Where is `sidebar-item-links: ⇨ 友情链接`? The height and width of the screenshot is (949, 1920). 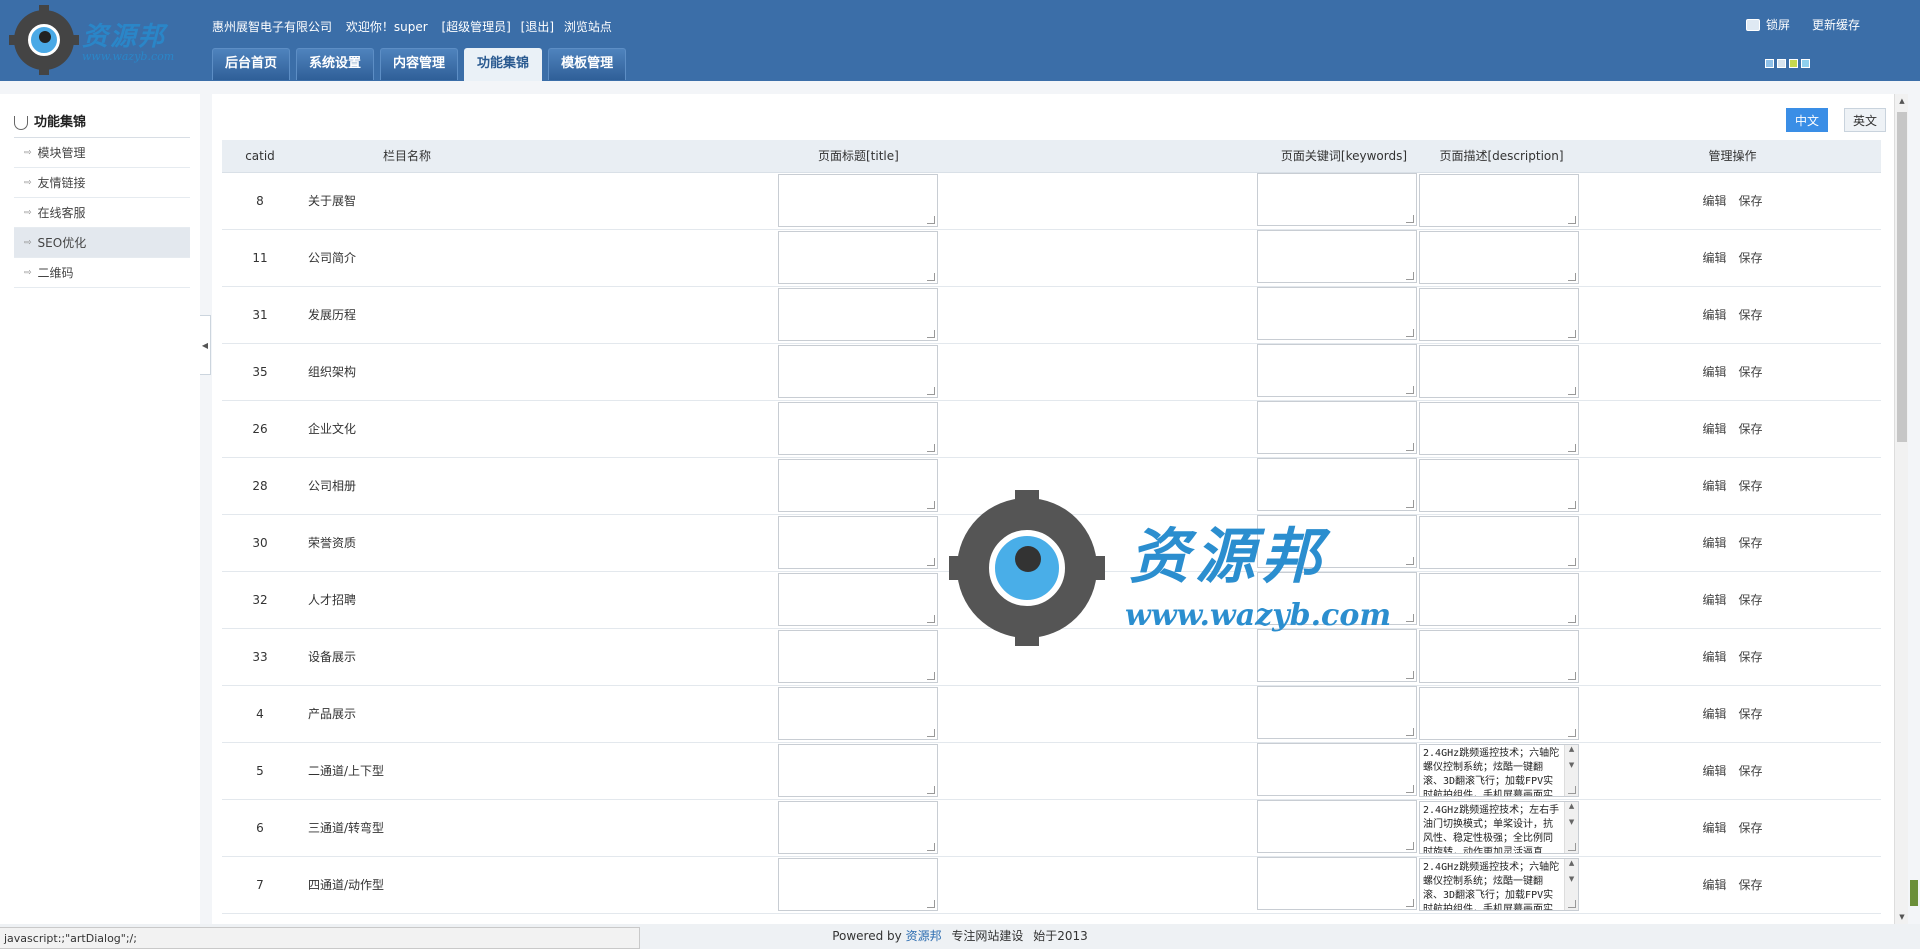
sidebar-item-links: ⇨ 友情链接 is located at coordinates (102, 183).